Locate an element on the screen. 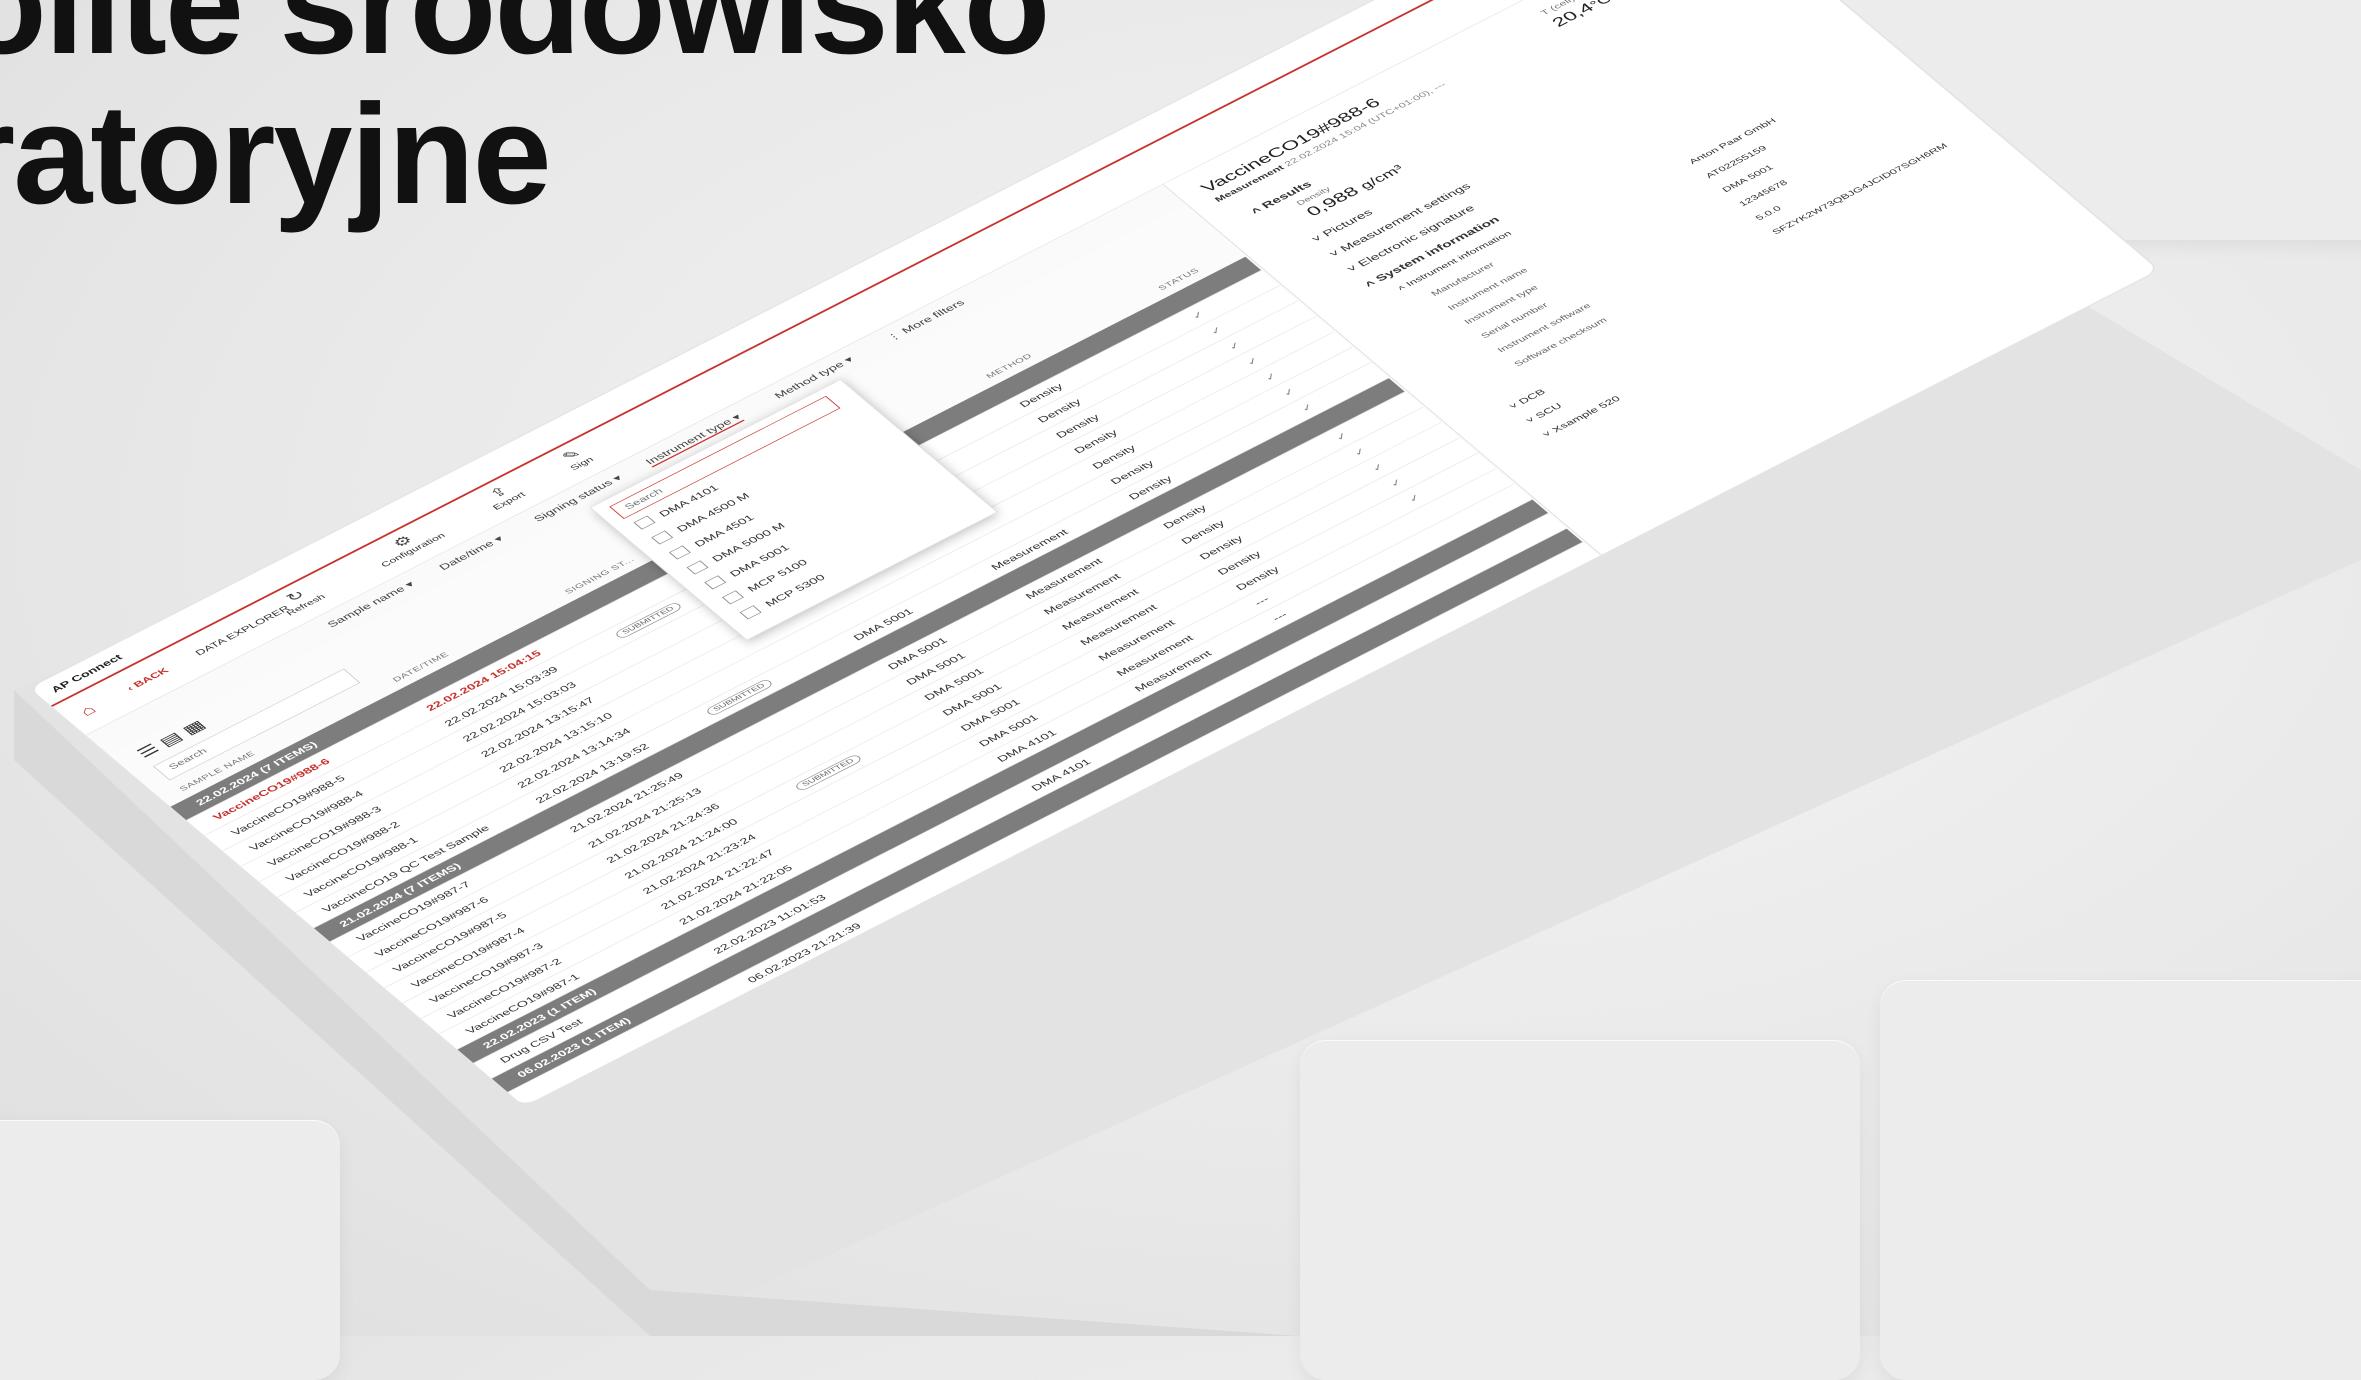 The height and width of the screenshot is (1380, 2361). home-icon: ⌂ is located at coordinates (87, 710).